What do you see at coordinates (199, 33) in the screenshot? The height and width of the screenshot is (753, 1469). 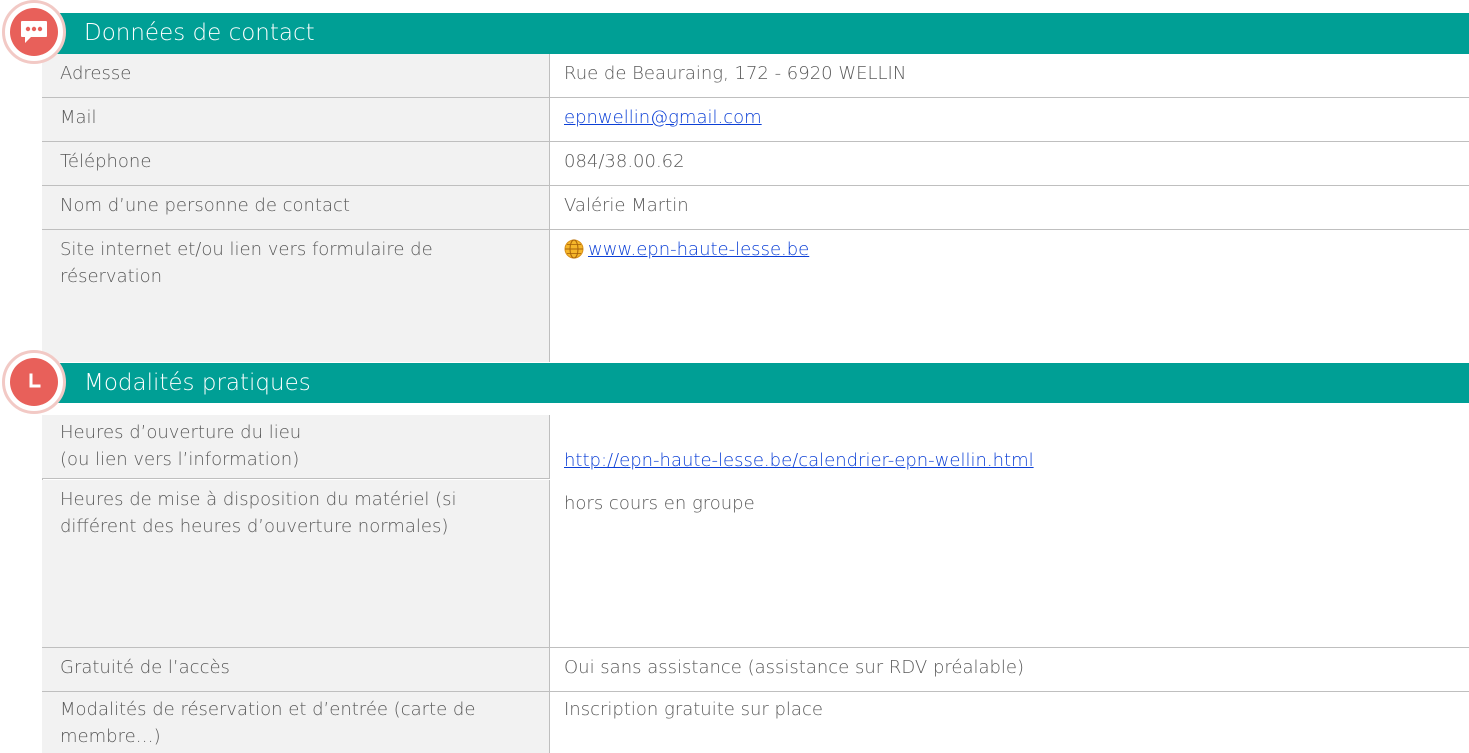 I see `section-title: Données de contact` at bounding box center [199, 33].